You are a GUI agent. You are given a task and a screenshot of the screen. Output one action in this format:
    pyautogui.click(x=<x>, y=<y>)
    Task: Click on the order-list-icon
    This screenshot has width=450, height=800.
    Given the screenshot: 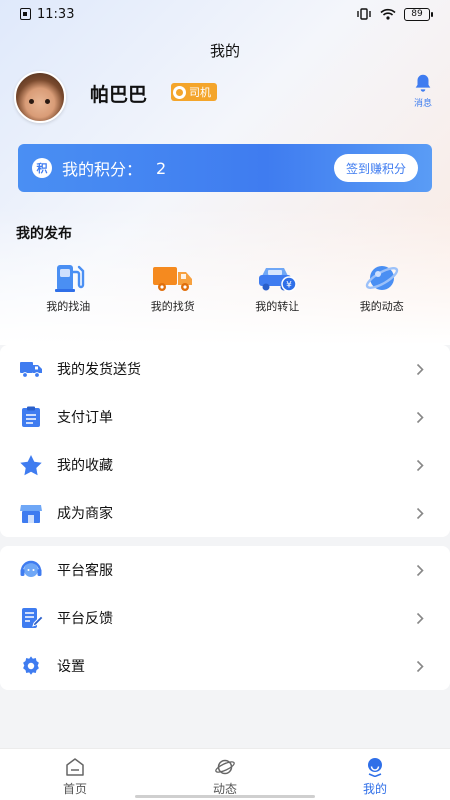 What is the action you would take?
    pyautogui.click(x=31, y=416)
    